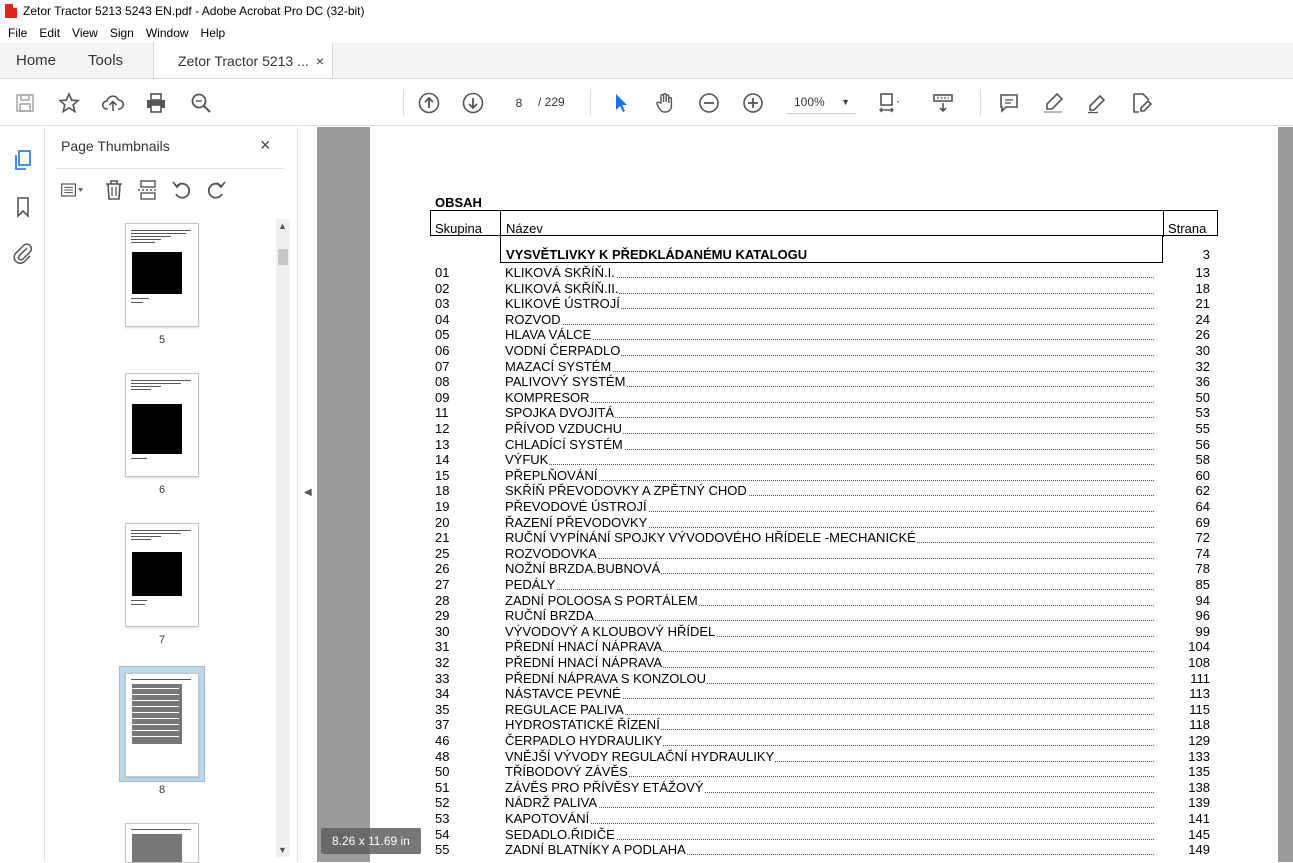  What do you see at coordinates (167, 33) in the screenshot?
I see `menu-window: Window` at bounding box center [167, 33].